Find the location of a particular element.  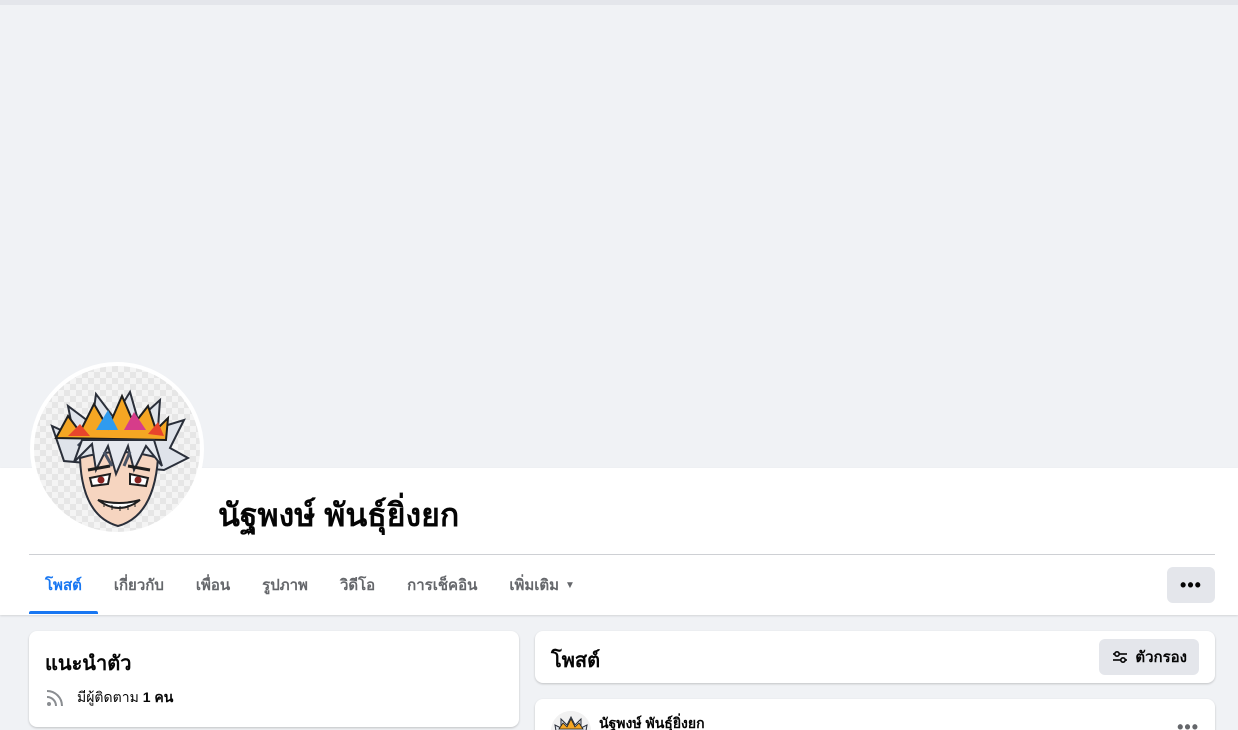

tab-about: เกี่ยวกับ is located at coordinates (139, 585).